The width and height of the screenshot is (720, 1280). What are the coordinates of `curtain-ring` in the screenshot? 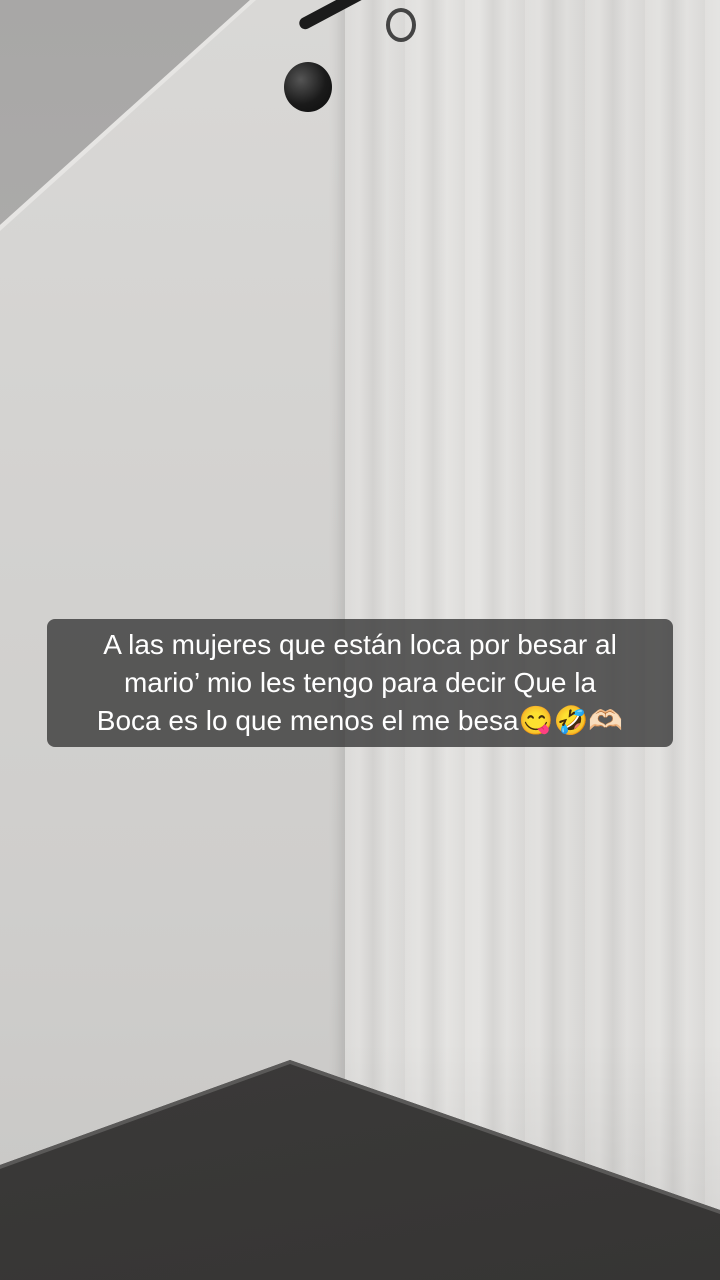 It's located at (401, 25).